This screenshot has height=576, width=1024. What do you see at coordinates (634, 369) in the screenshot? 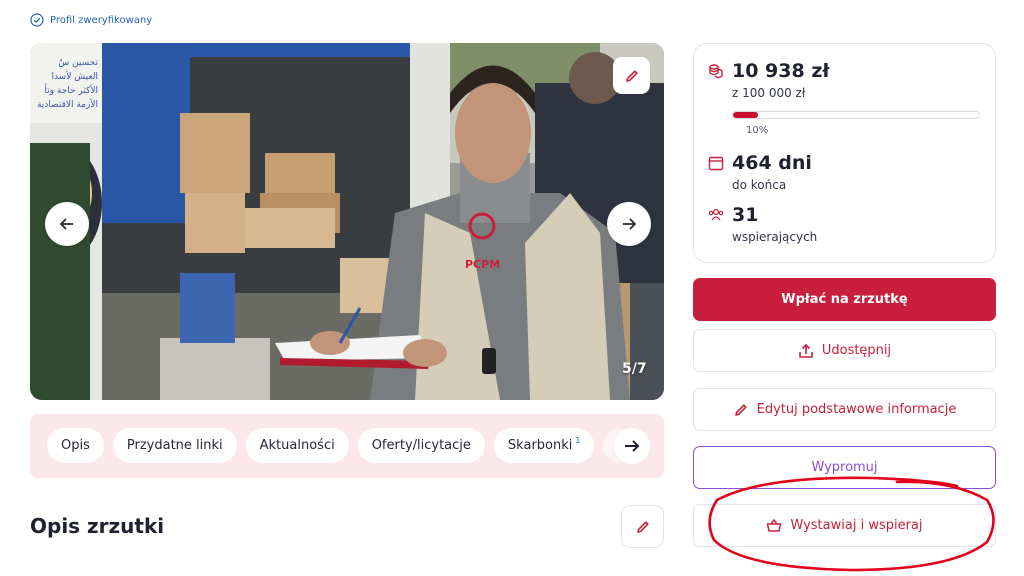
I see `photo-counter: 5/7` at bounding box center [634, 369].